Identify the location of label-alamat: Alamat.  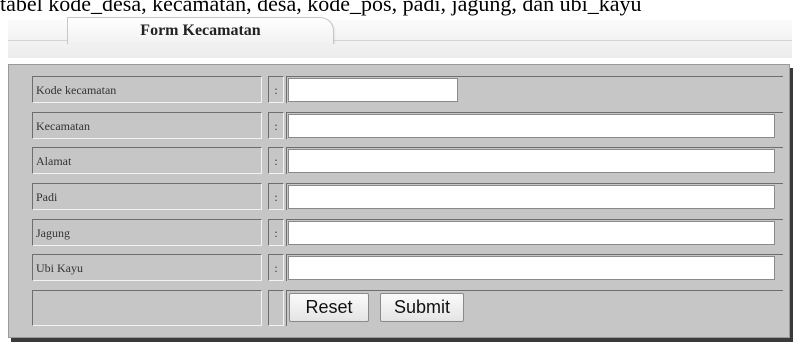
(147, 160).